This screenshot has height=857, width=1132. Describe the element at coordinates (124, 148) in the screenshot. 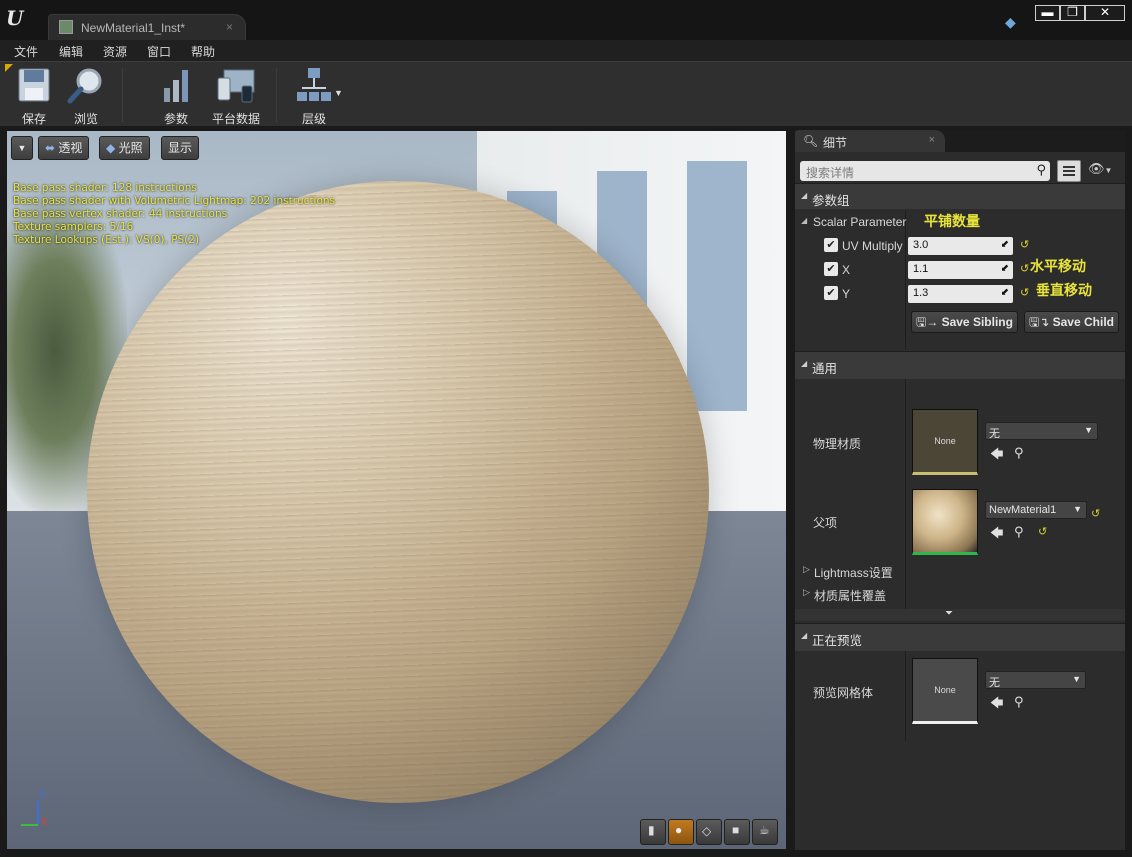

I see `lit-mode-button: ◆ 光照` at that location.